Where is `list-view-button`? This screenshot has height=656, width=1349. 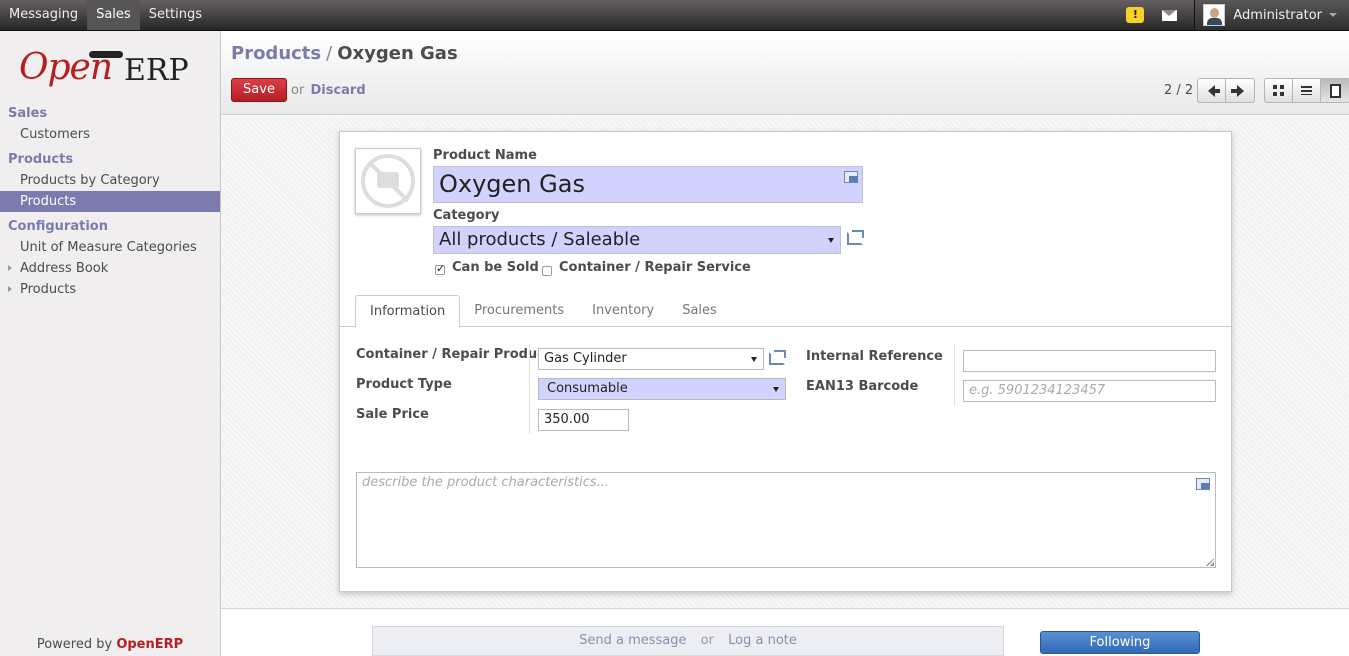 list-view-button is located at coordinates (1307, 90).